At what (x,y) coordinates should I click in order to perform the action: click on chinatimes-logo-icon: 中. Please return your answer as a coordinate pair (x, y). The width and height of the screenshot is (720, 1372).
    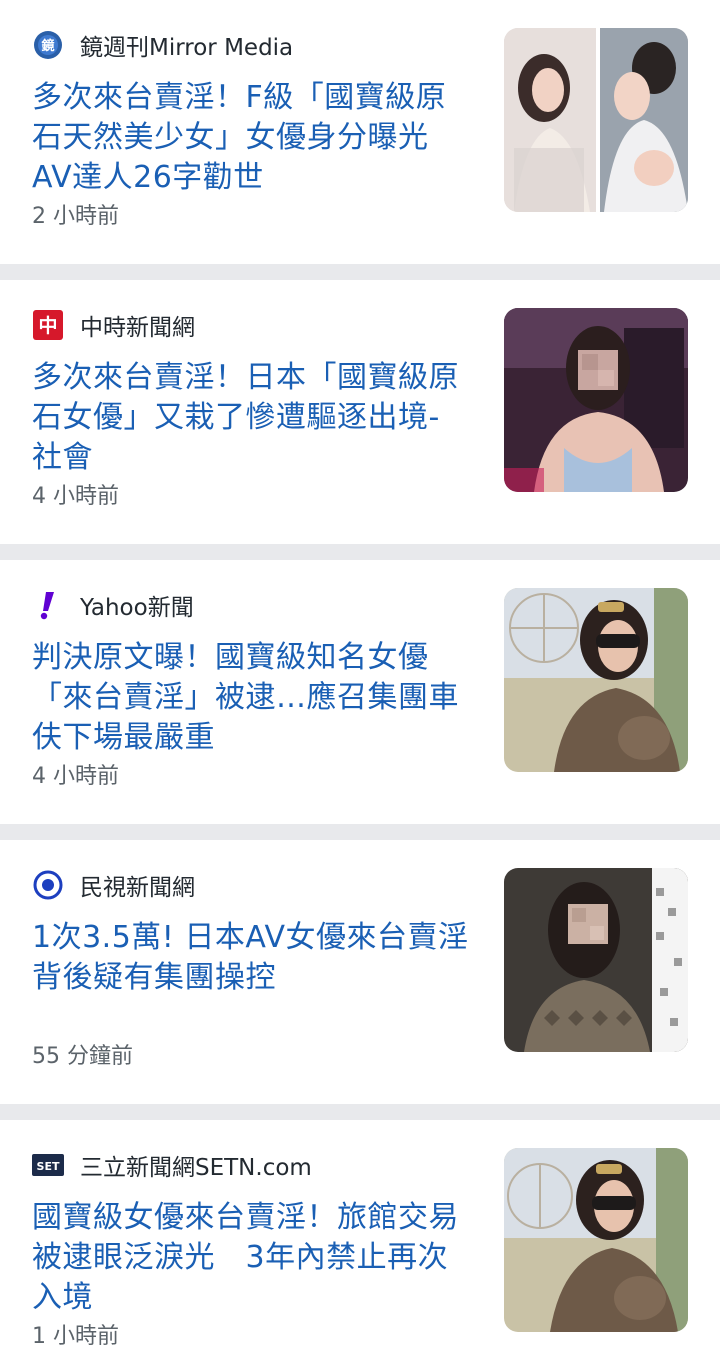
    Looking at the image, I should click on (48, 325).